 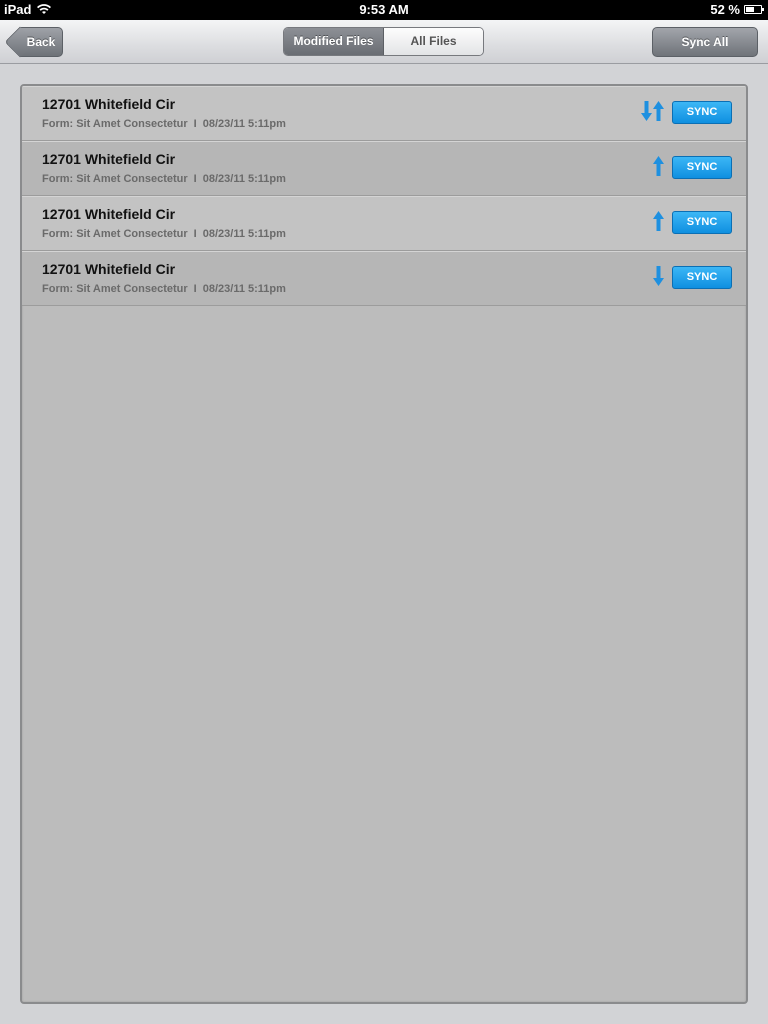 I want to click on back-button: Back, so click(x=41, y=42).